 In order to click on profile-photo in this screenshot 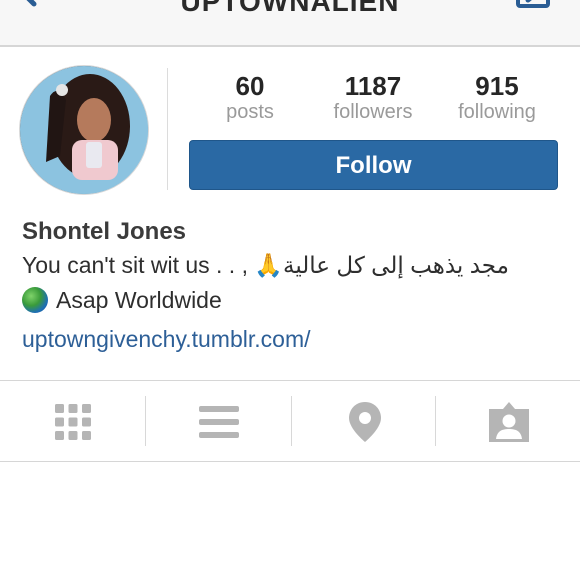, I will do `click(84, 130)`.